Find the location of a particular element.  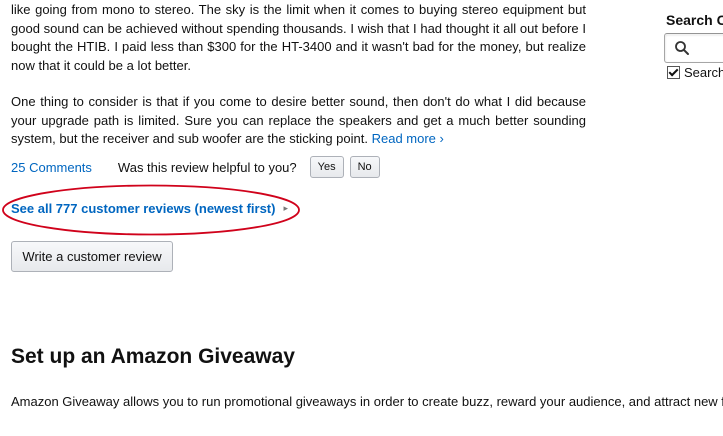

read-more-link: Read more › is located at coordinates (408, 138).